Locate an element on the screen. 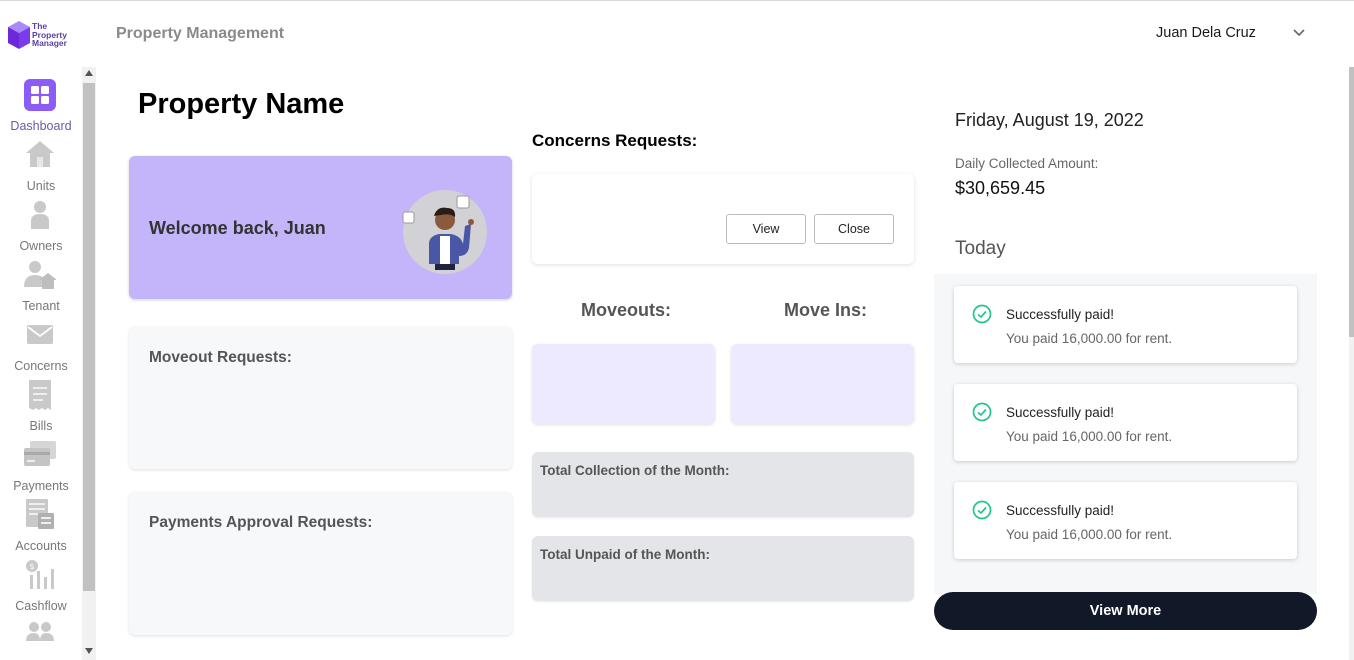 The width and height of the screenshot is (1354, 660). sidebar-item-users is located at coordinates (41, 639).